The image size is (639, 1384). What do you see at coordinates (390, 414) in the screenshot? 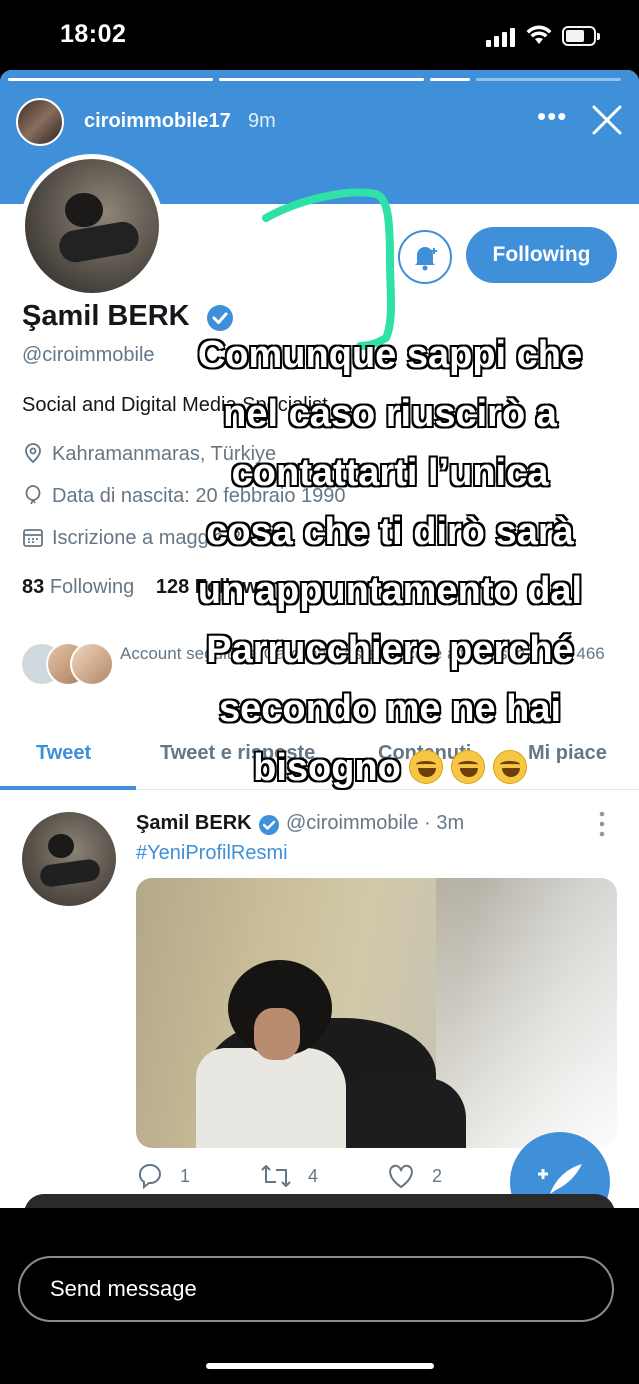
I see `caption-line: nel caso riuscirò a` at bounding box center [390, 414].